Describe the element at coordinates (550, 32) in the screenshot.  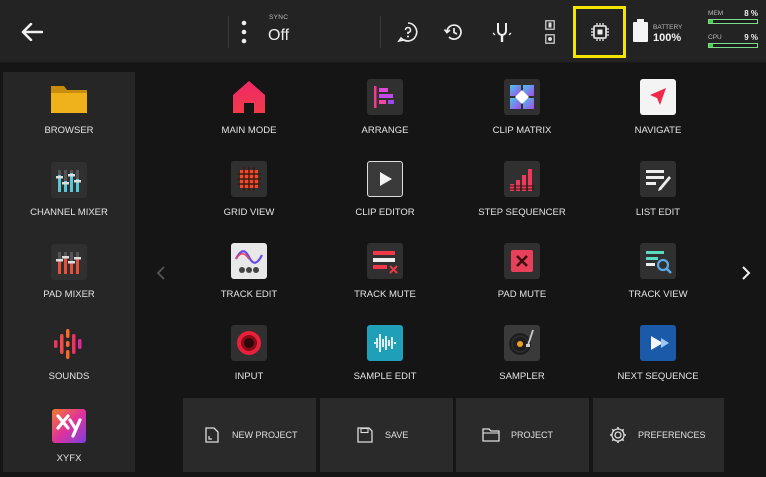
I see `layout-toggle-icon` at that location.